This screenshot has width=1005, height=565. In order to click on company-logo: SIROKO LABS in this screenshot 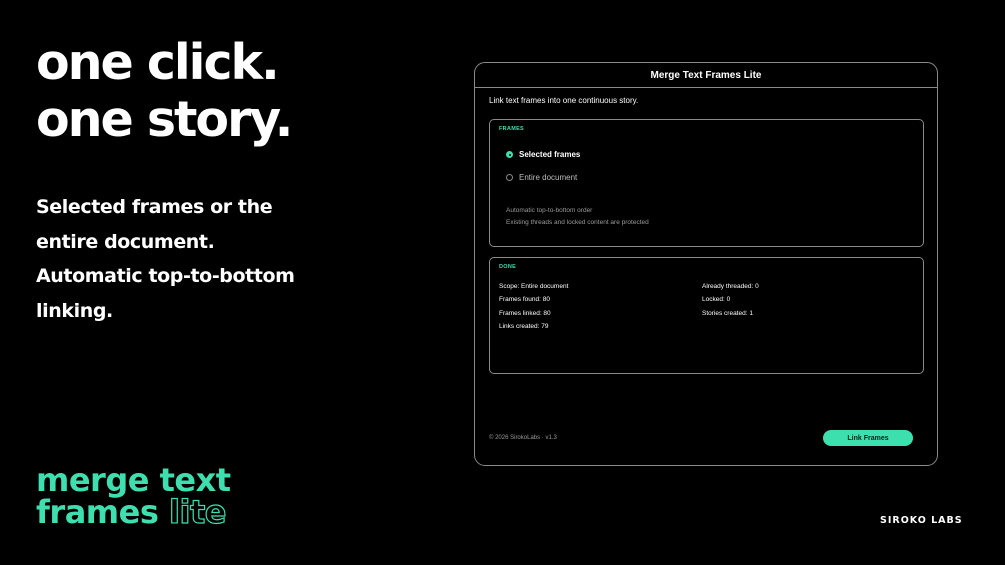, I will do `click(921, 520)`.